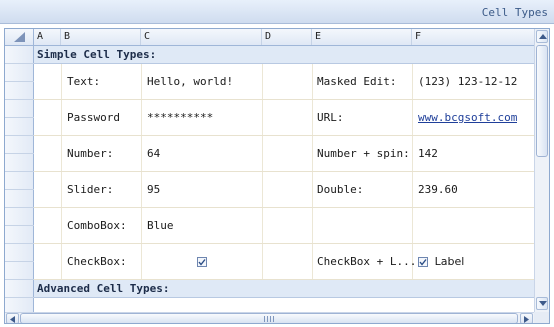 The height and width of the screenshot is (327, 554). Describe the element at coordinates (190, 81) in the screenshot. I see `text-cell: Hello, world!` at that location.